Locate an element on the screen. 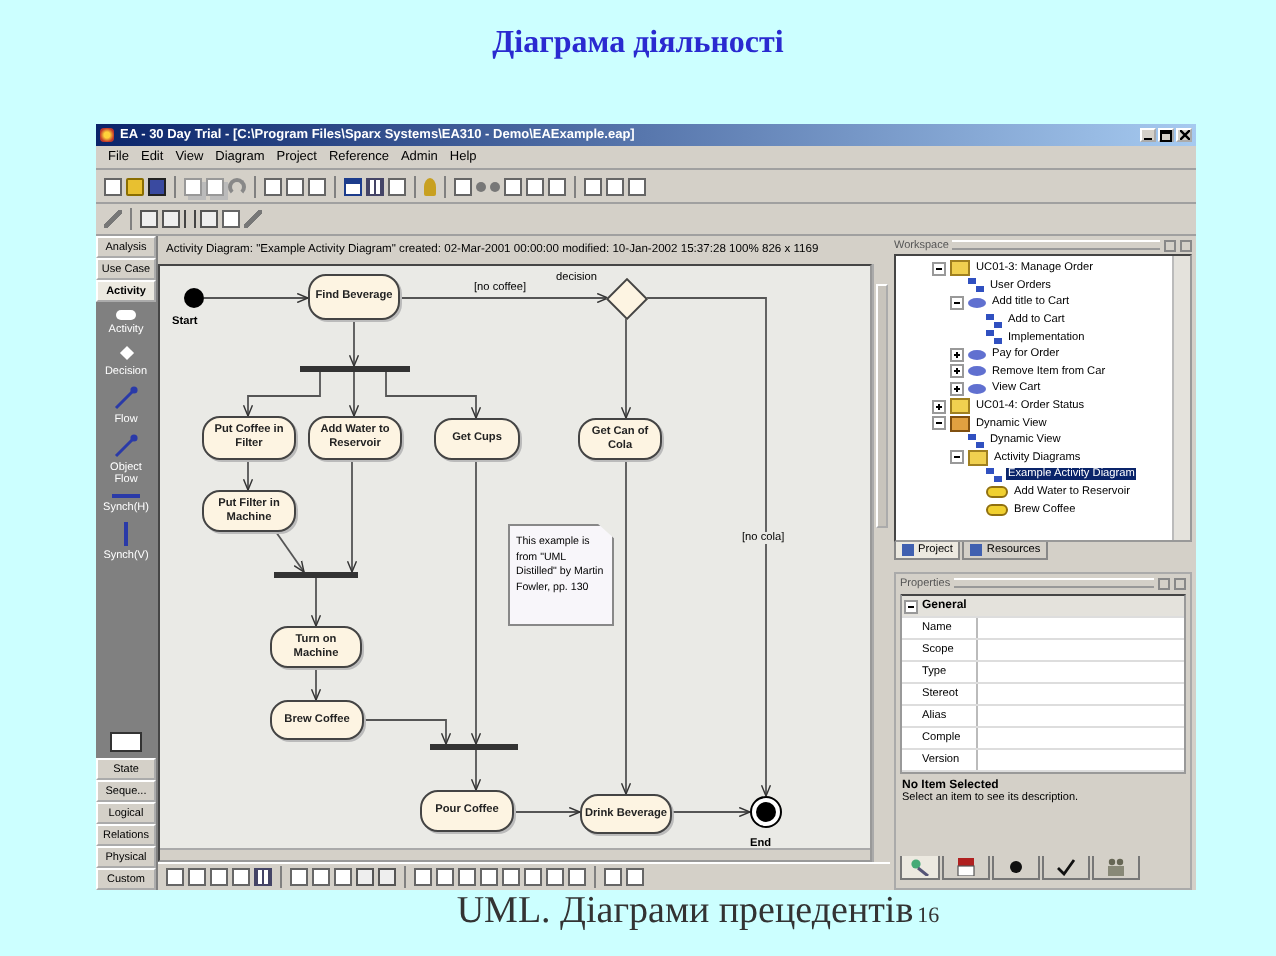  package-icon is located at coordinates (960, 423).